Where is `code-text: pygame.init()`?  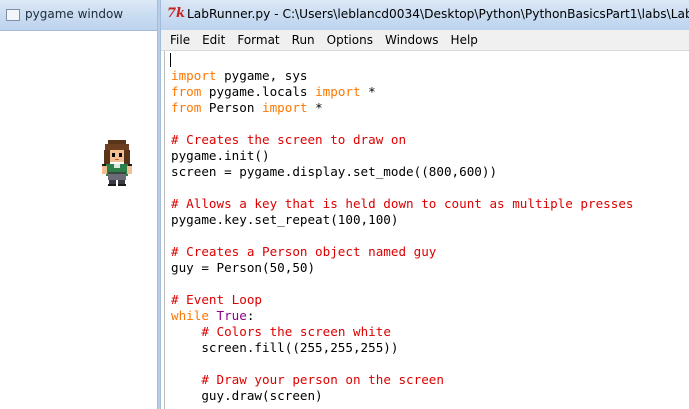 code-text: pygame.init() is located at coordinates (220, 155).